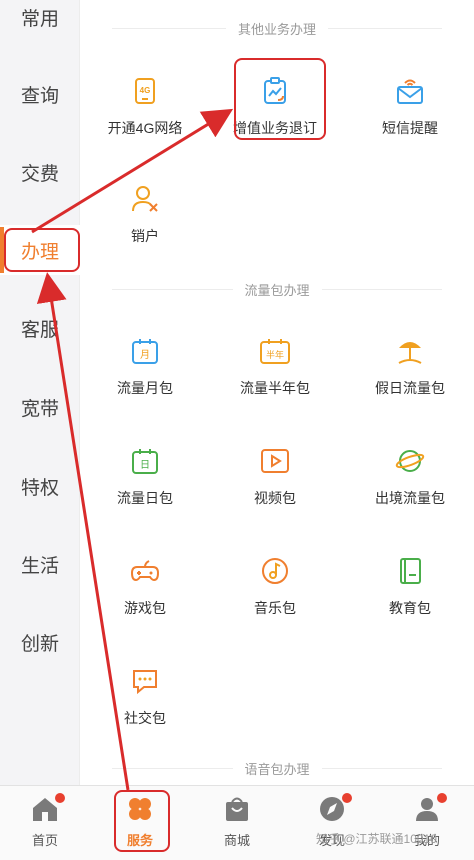  What do you see at coordinates (347, 798) in the screenshot?
I see `discover-notification-dot` at bounding box center [347, 798].